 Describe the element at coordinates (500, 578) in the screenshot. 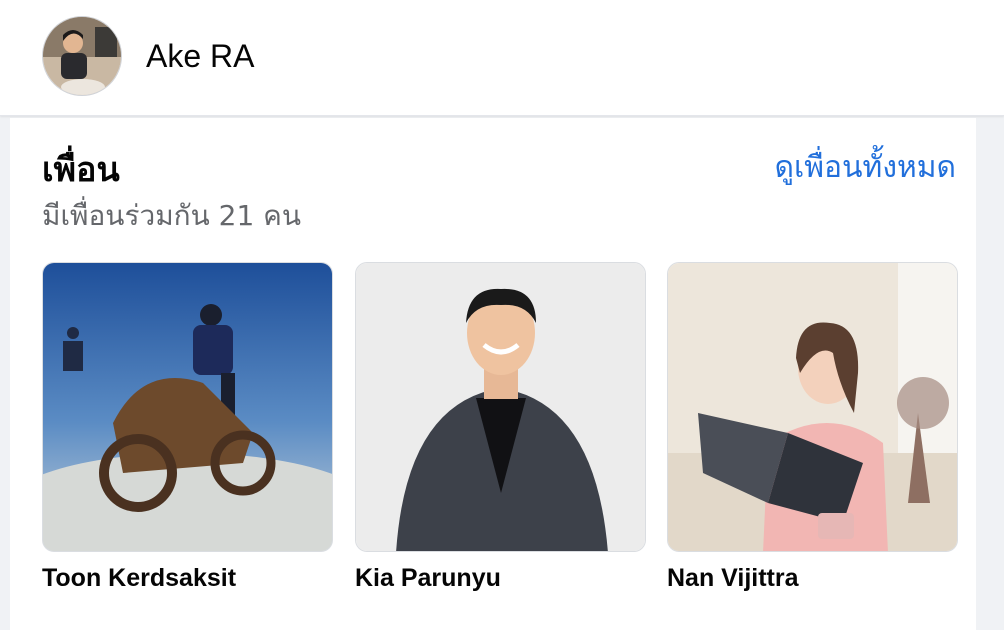

I see `friend-name: Kia Parunyu` at that location.